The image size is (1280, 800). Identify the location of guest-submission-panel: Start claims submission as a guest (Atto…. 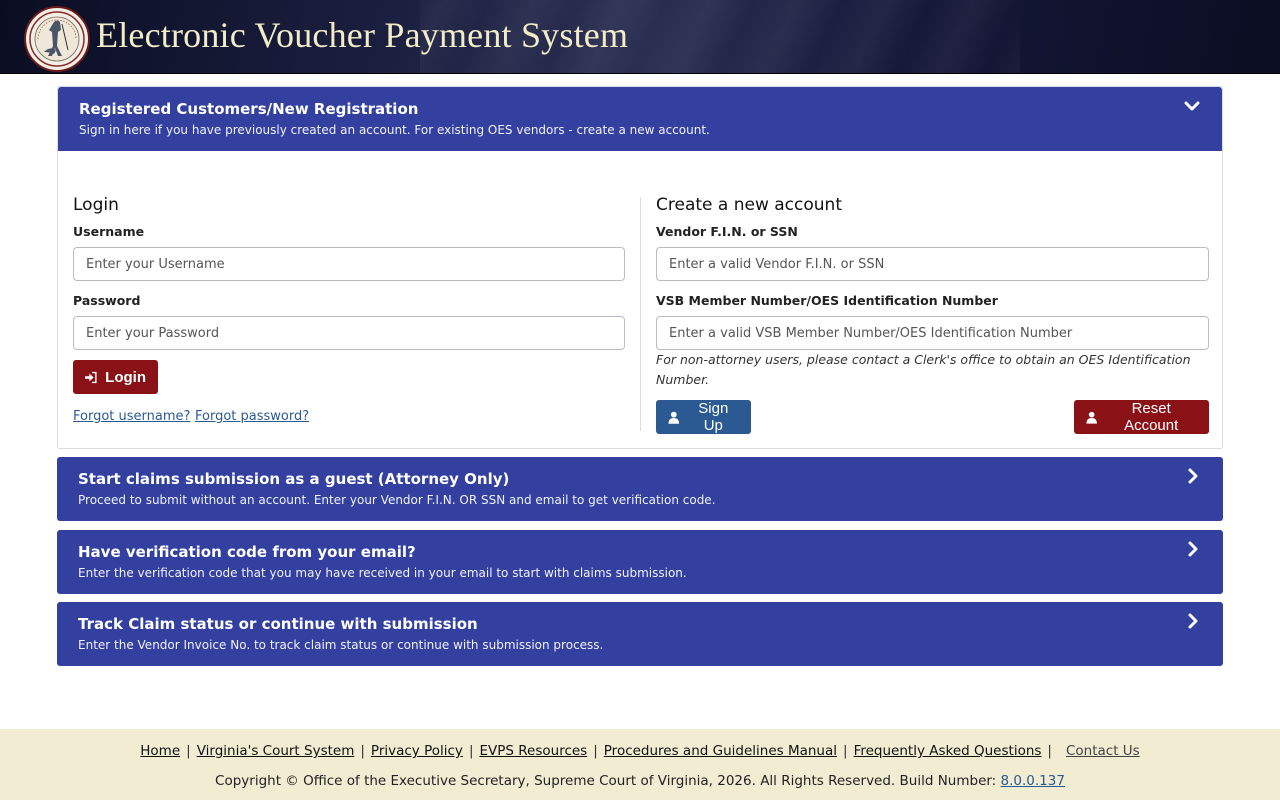
(640, 489).